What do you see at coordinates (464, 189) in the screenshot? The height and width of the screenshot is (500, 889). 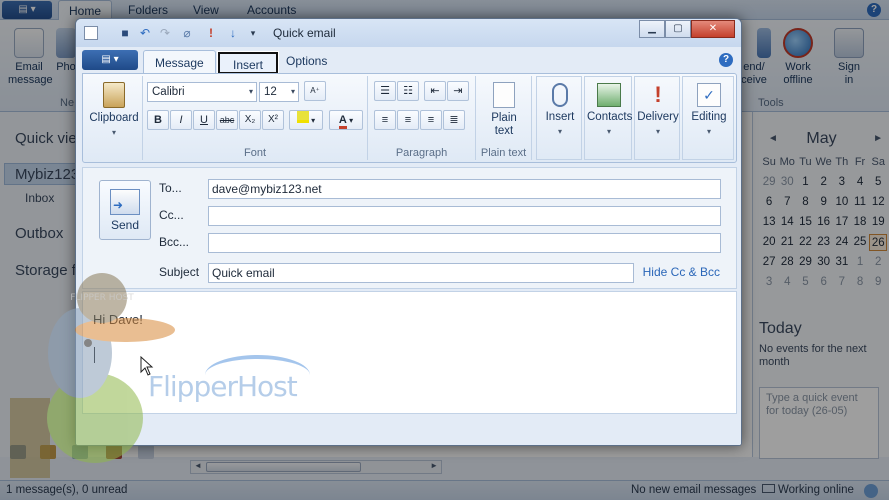 I see `to-field: dave@mybiz123.net` at bounding box center [464, 189].